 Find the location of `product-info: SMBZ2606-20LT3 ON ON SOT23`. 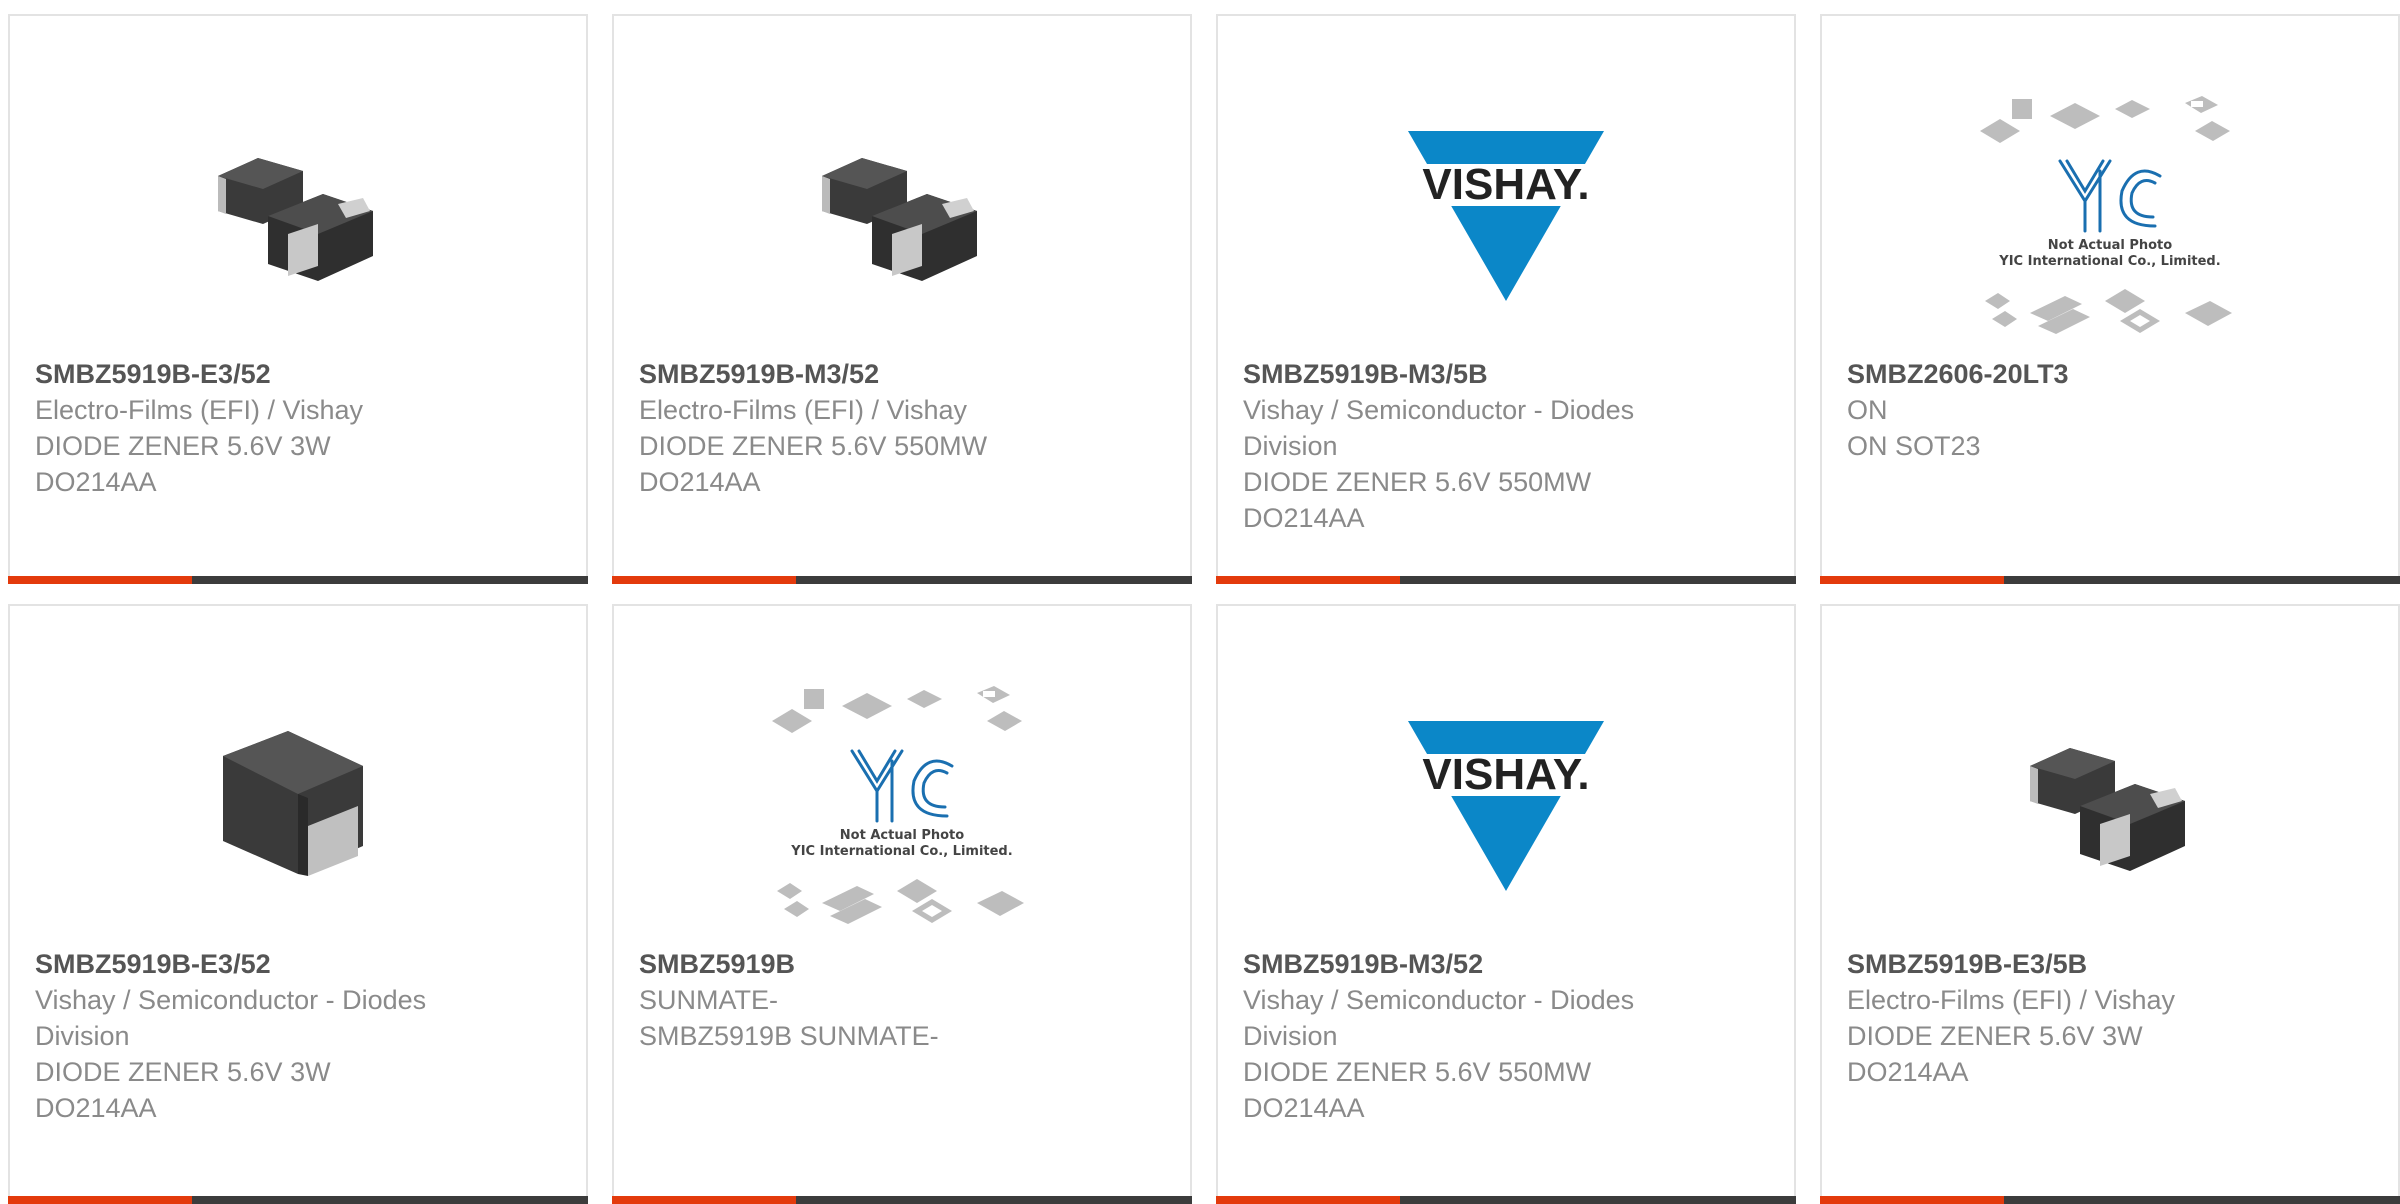

product-info: SMBZ2606-20LT3 ON ON SOT23 is located at coordinates (2082, 410).